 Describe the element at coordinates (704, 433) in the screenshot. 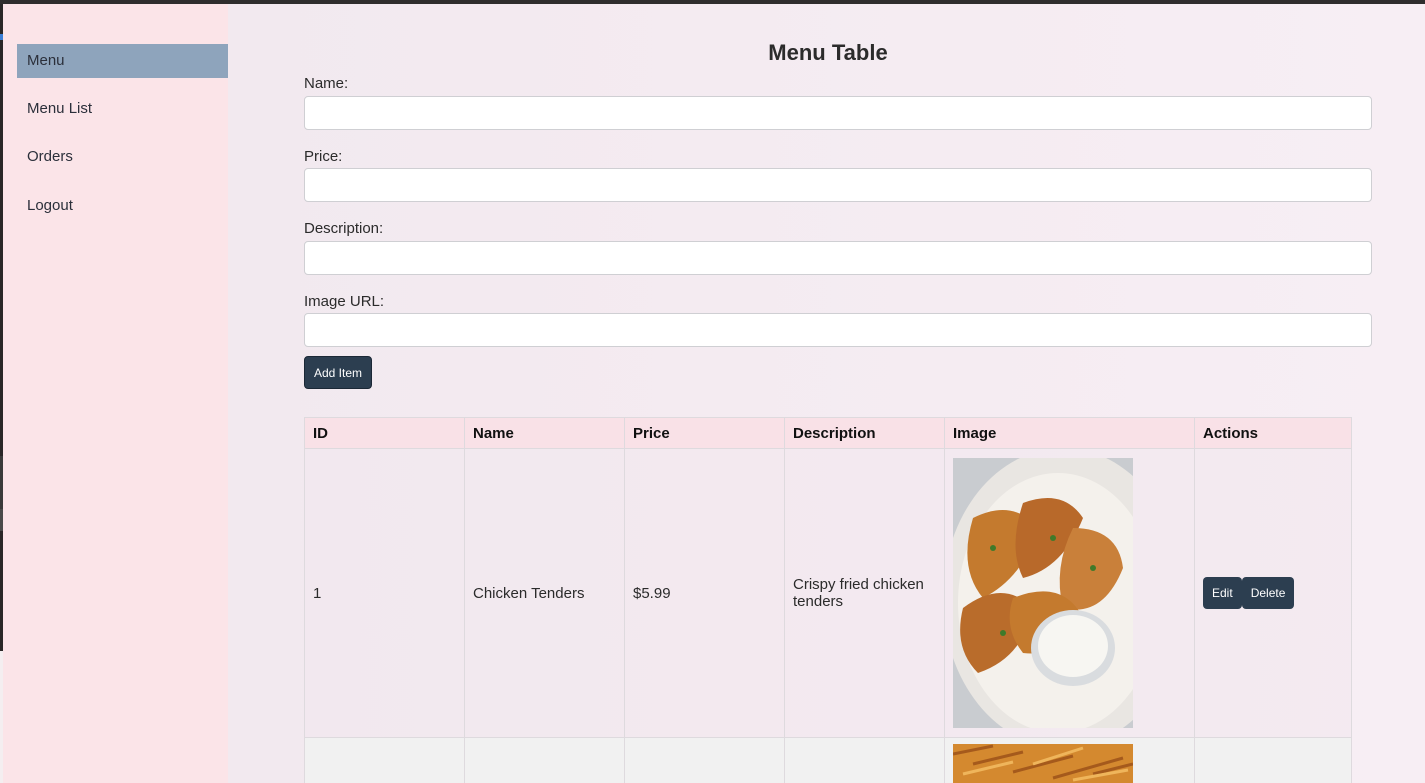

I see `header-price: Price` at that location.